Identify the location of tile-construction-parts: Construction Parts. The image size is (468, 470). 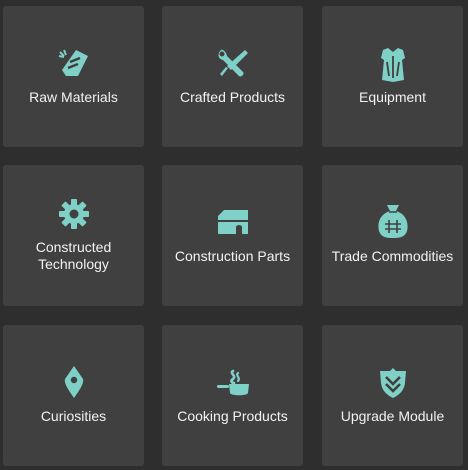
(232, 235).